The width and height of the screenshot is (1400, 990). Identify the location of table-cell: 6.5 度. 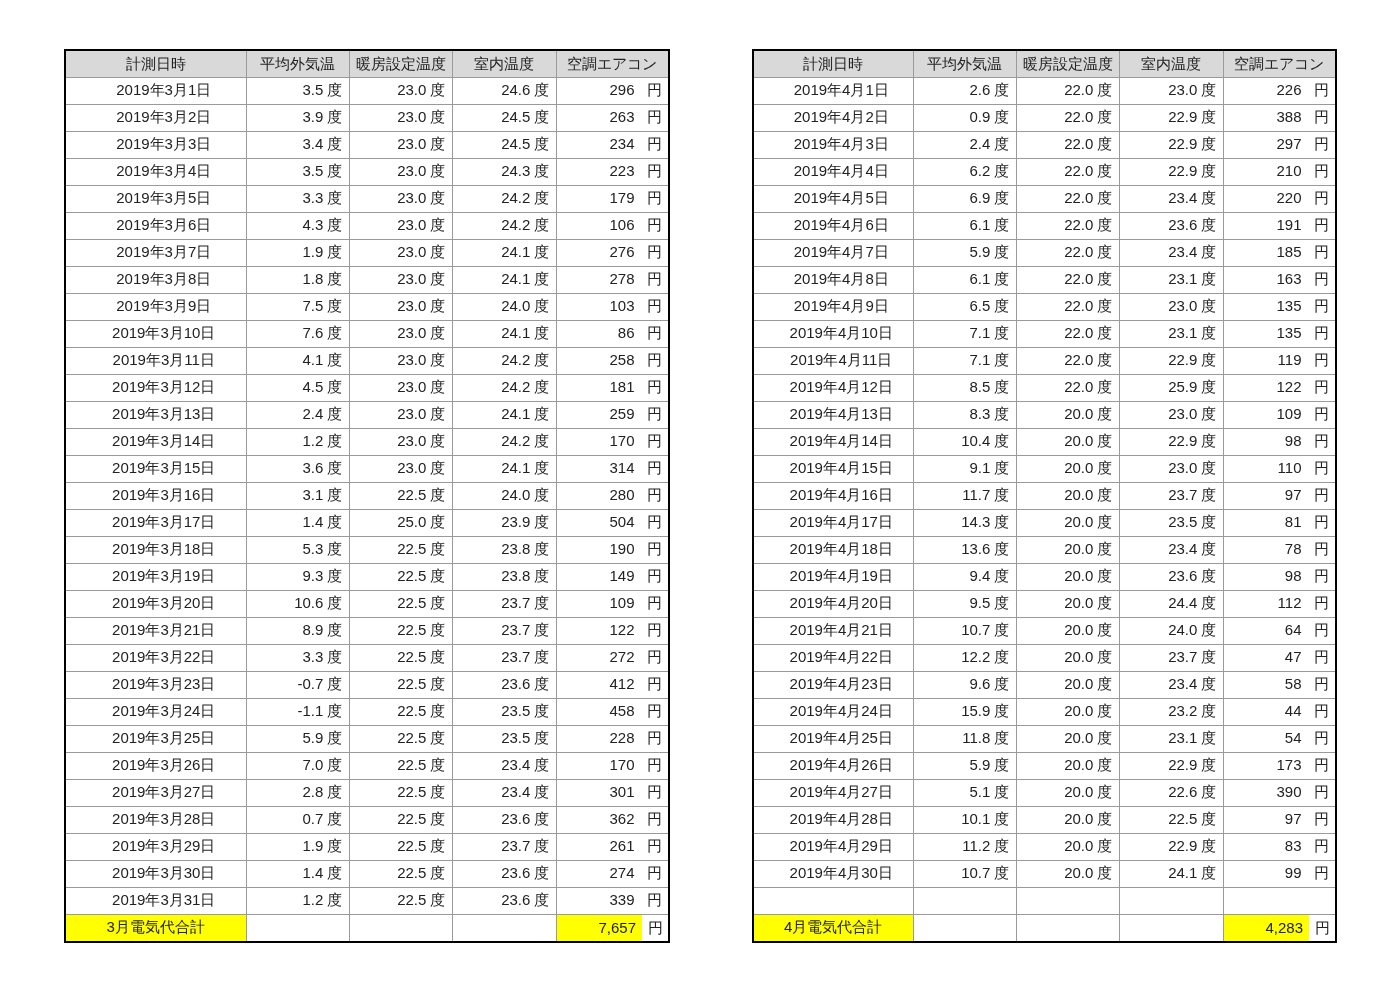
(964, 306).